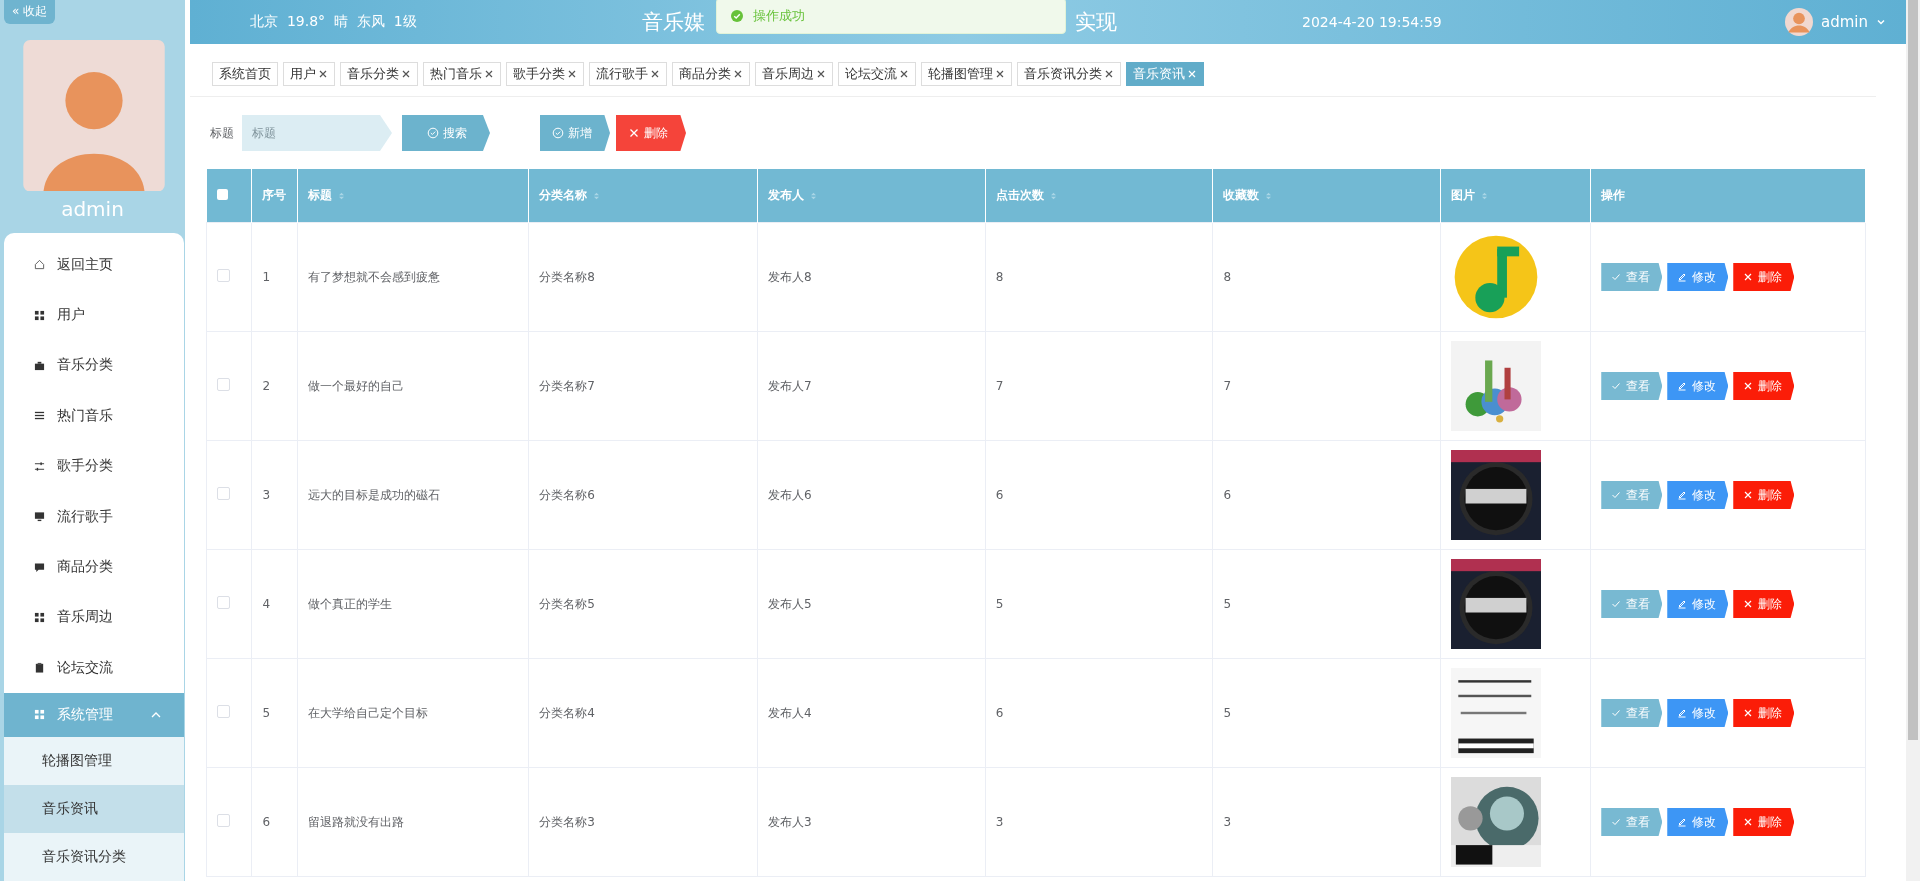  I want to click on page-tab: 流行歌手, so click(628, 74).